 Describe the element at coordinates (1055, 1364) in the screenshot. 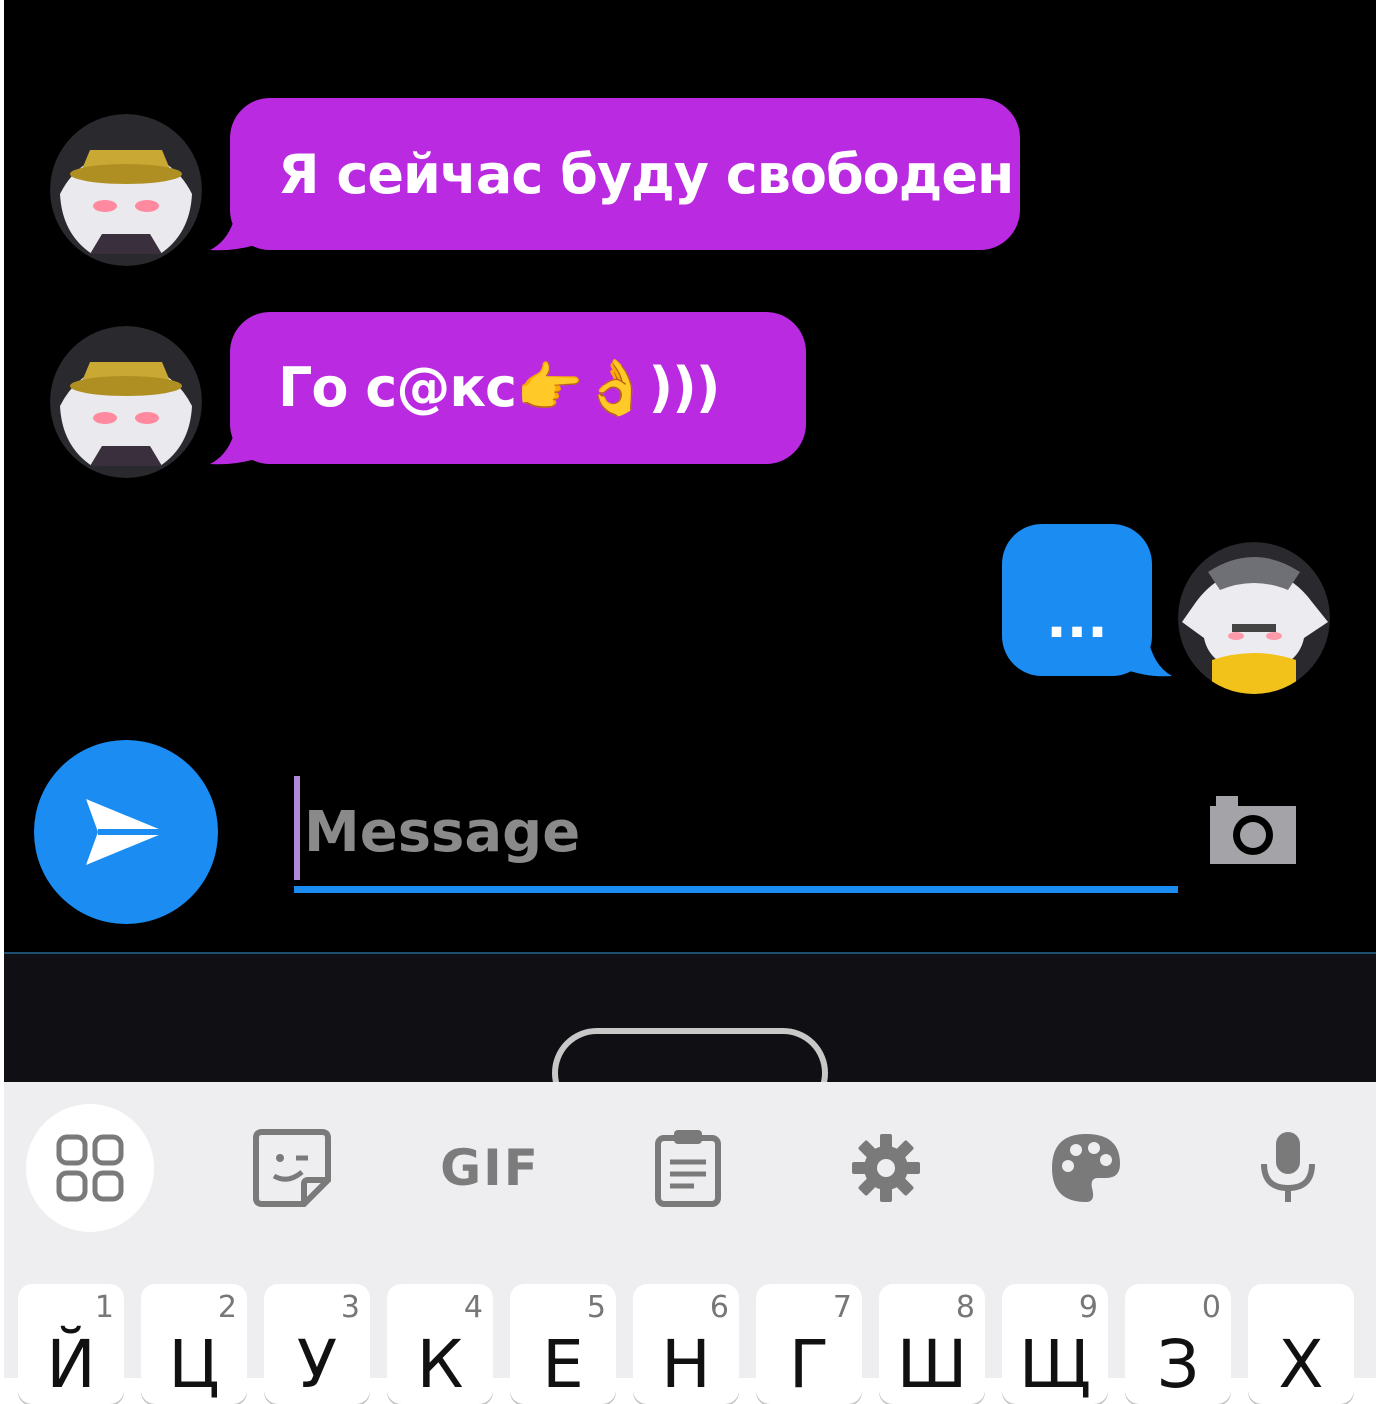

I see `key-letter: Щ` at that location.